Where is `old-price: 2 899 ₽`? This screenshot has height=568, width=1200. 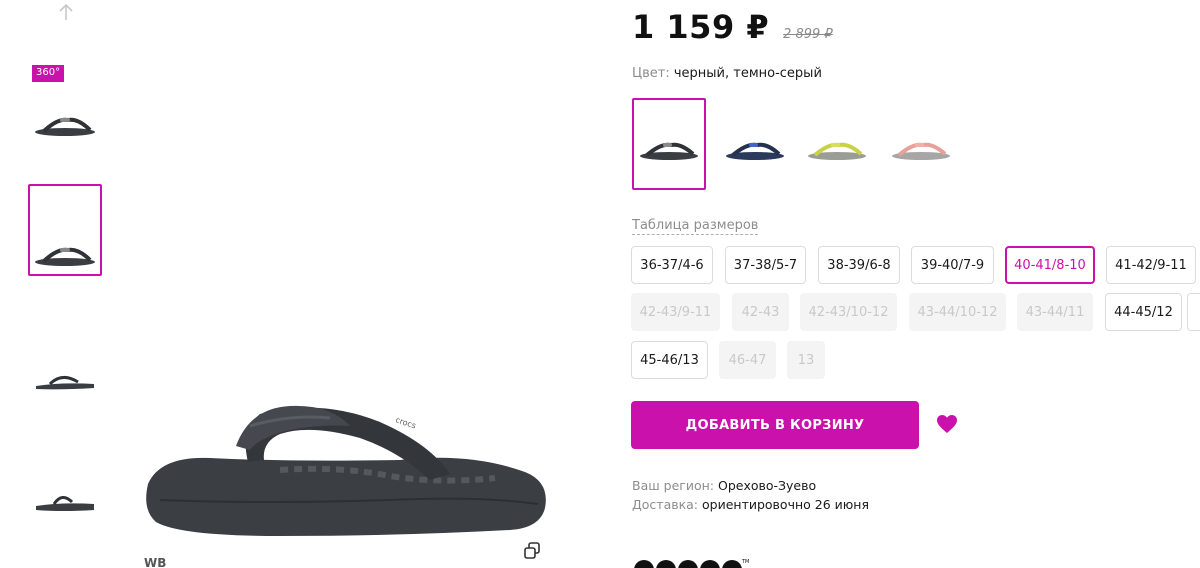 old-price: 2 899 ₽ is located at coordinates (808, 34).